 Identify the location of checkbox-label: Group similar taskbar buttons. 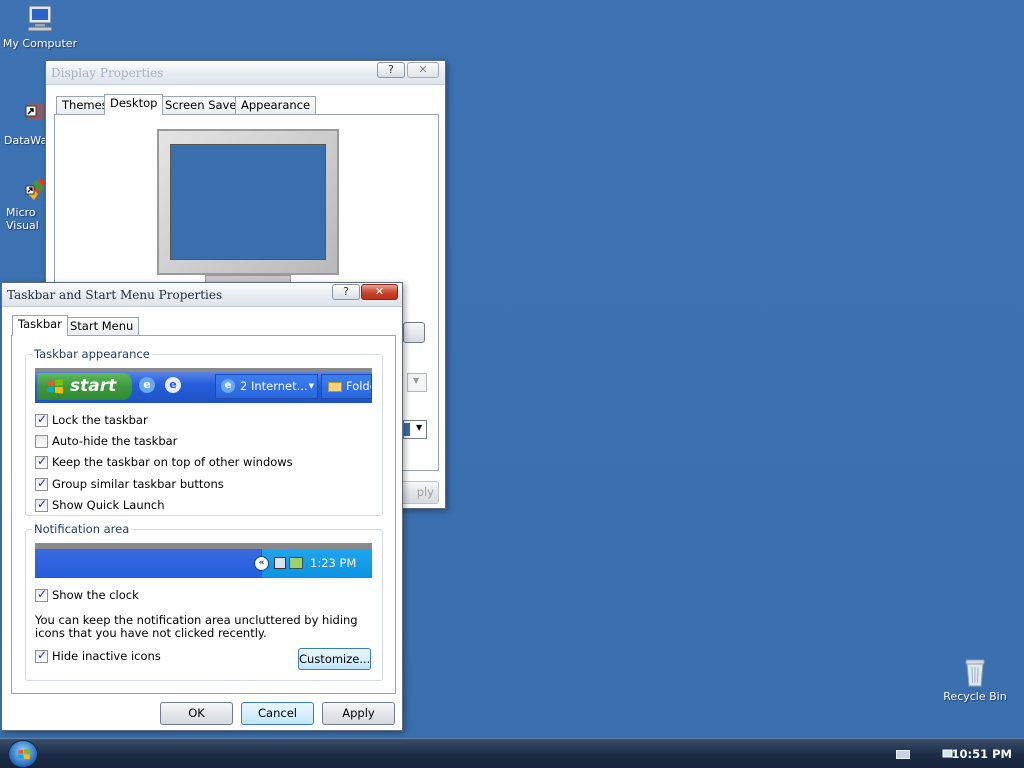
(138, 484).